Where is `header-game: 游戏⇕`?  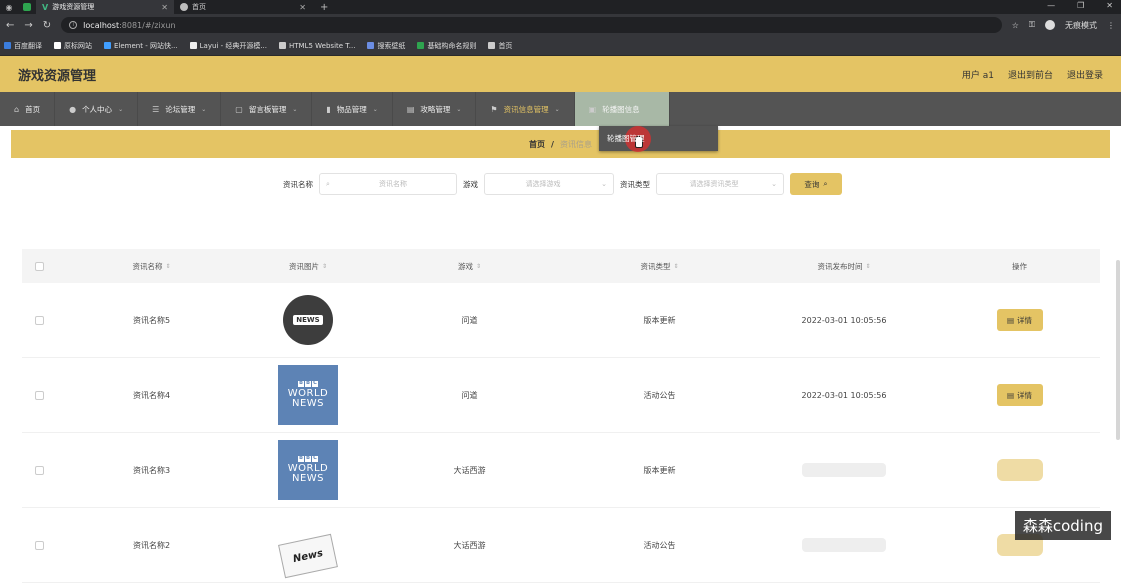 header-game: 游戏⇕ is located at coordinates (469, 266).